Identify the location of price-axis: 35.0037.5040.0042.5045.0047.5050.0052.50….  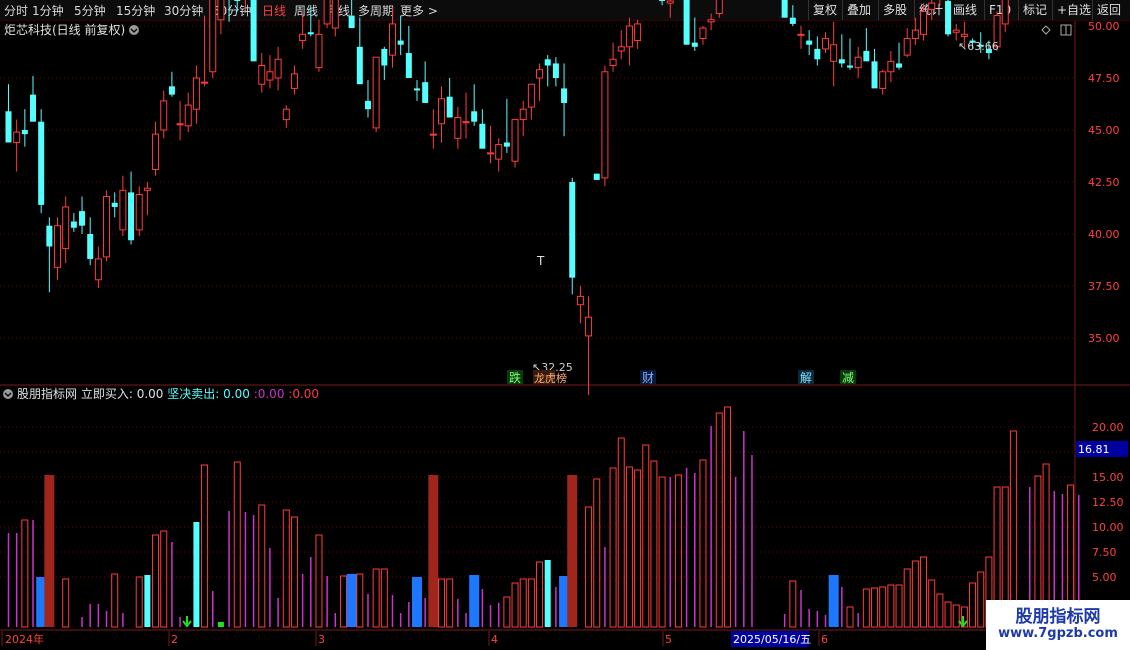
(1104, 182).